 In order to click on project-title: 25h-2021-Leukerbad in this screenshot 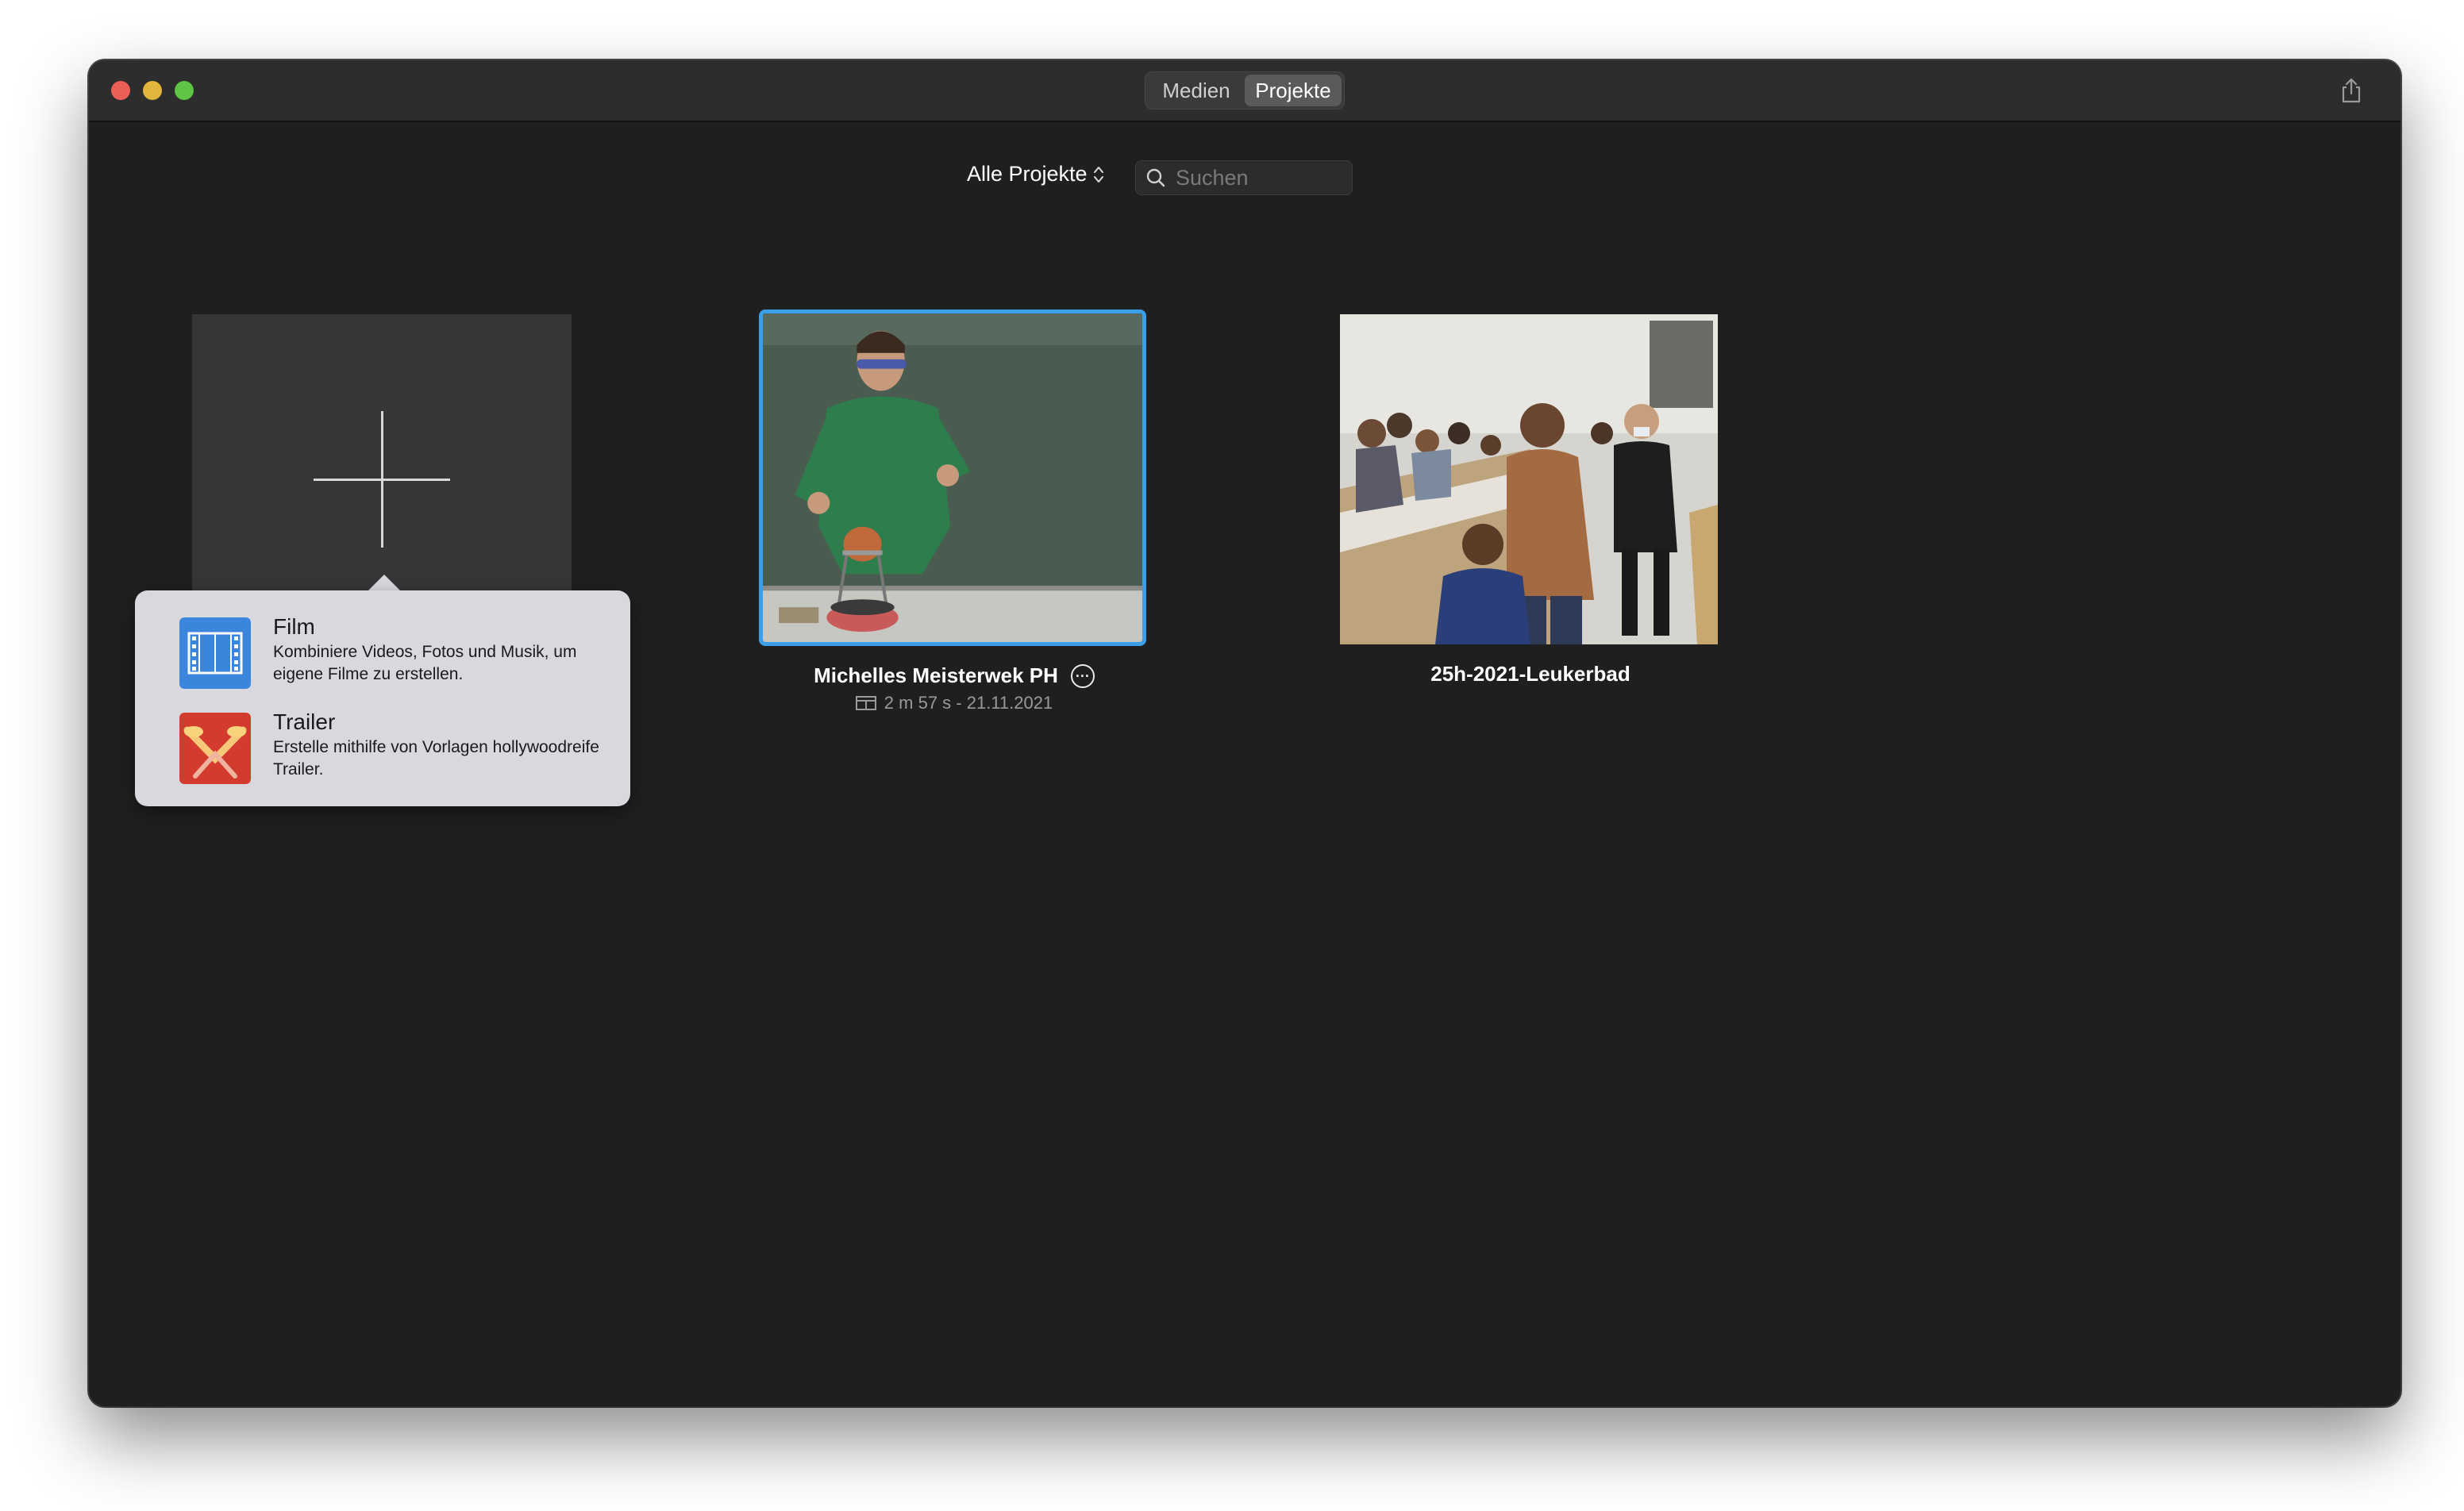, I will do `click(1530, 674)`.